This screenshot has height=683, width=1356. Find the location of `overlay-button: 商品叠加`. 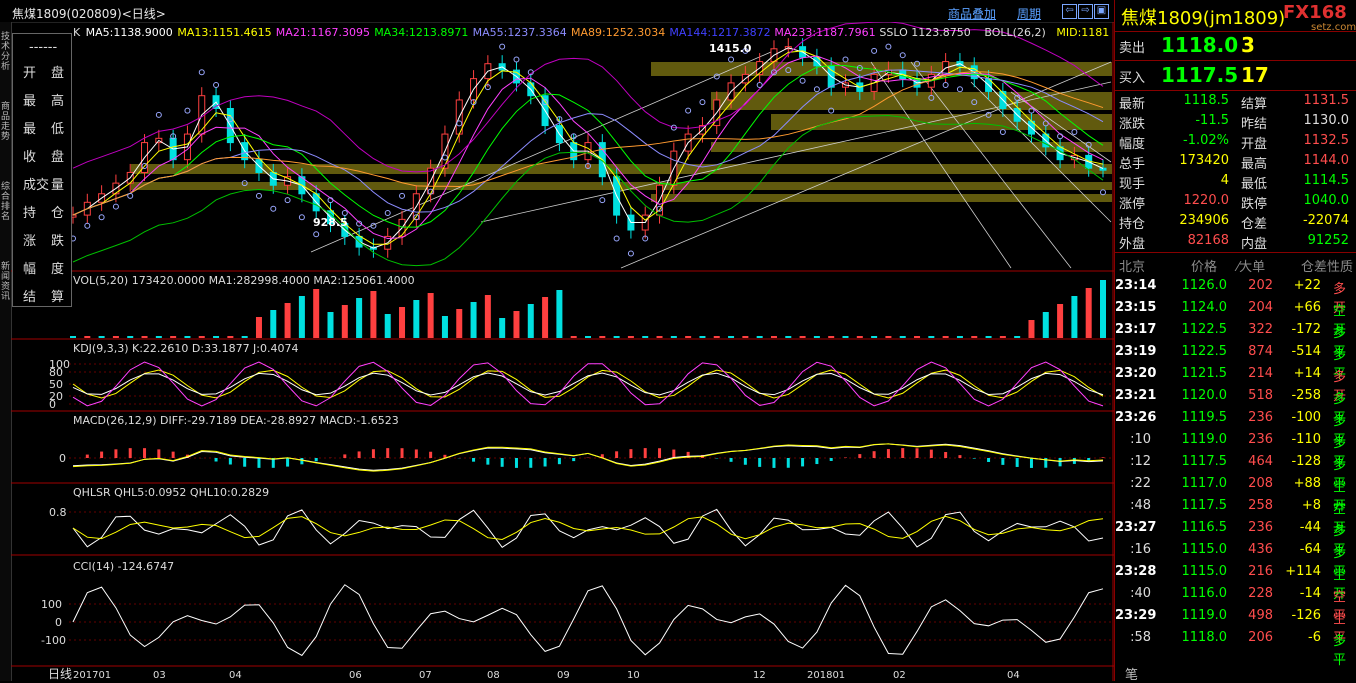

overlay-button: 商品叠加 is located at coordinates (972, 13).